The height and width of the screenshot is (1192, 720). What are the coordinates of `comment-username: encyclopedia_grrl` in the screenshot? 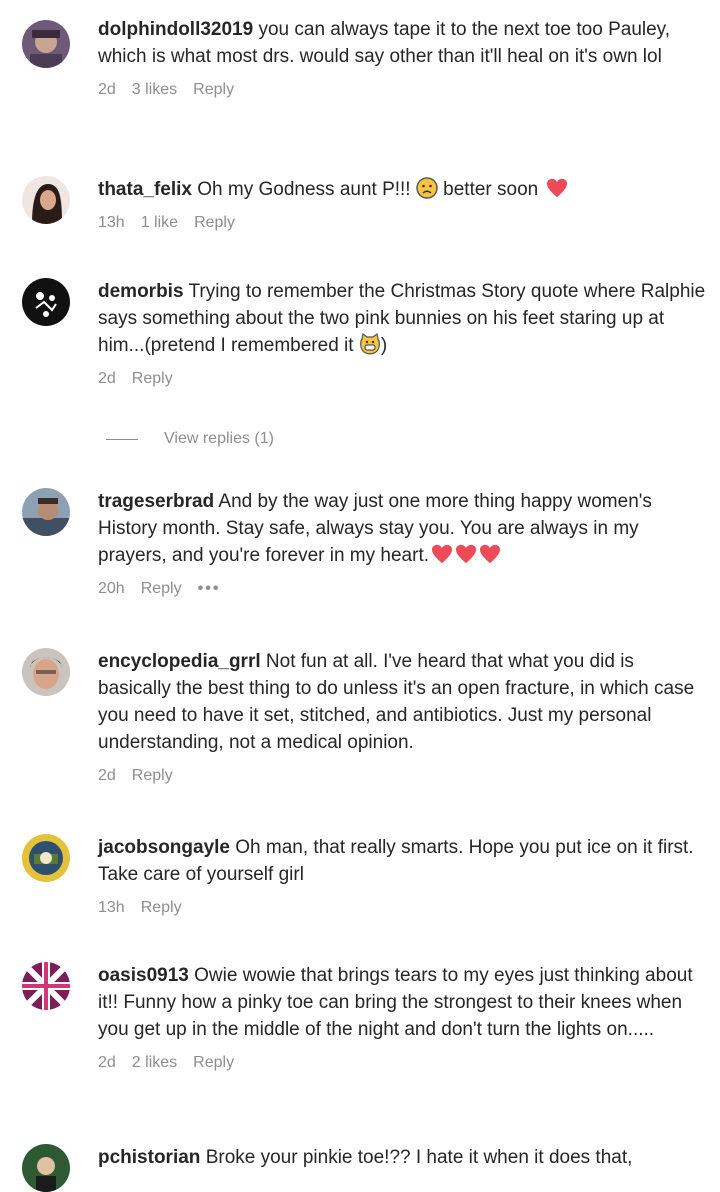 It's located at (179, 661).